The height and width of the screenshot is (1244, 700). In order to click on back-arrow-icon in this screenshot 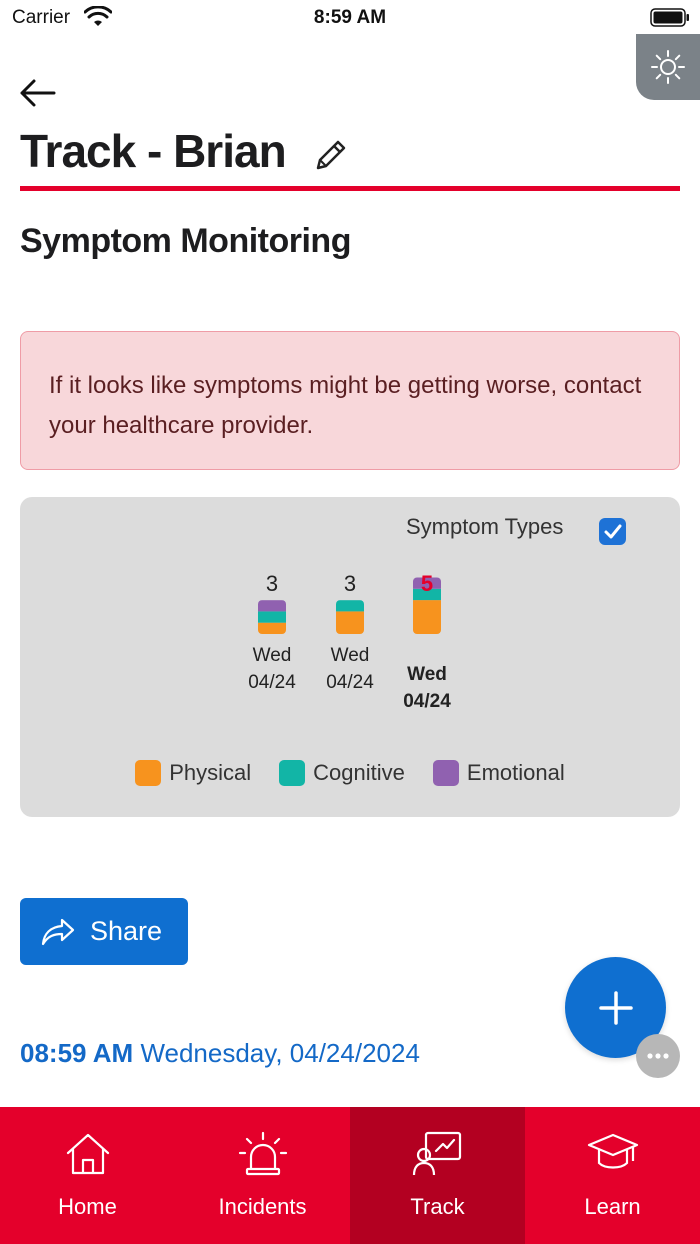, I will do `click(38, 93)`.